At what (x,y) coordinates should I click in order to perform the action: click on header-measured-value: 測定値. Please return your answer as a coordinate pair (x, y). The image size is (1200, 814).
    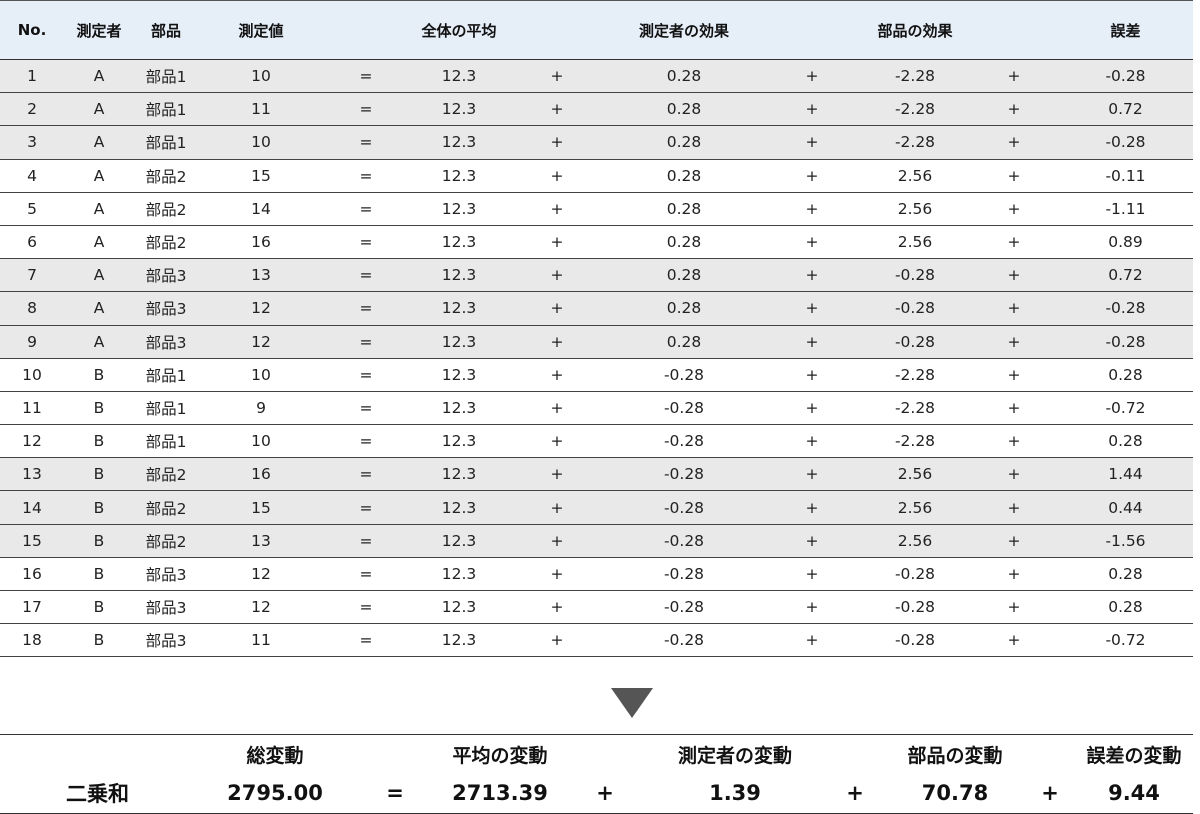
    Looking at the image, I should click on (261, 30).